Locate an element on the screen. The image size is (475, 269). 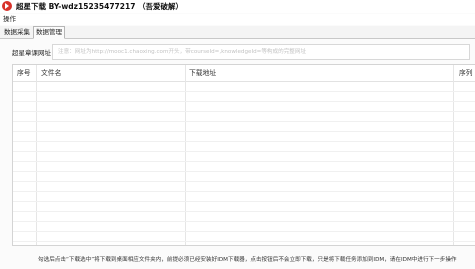
menu-bar: 操作 is located at coordinates (237, 19).